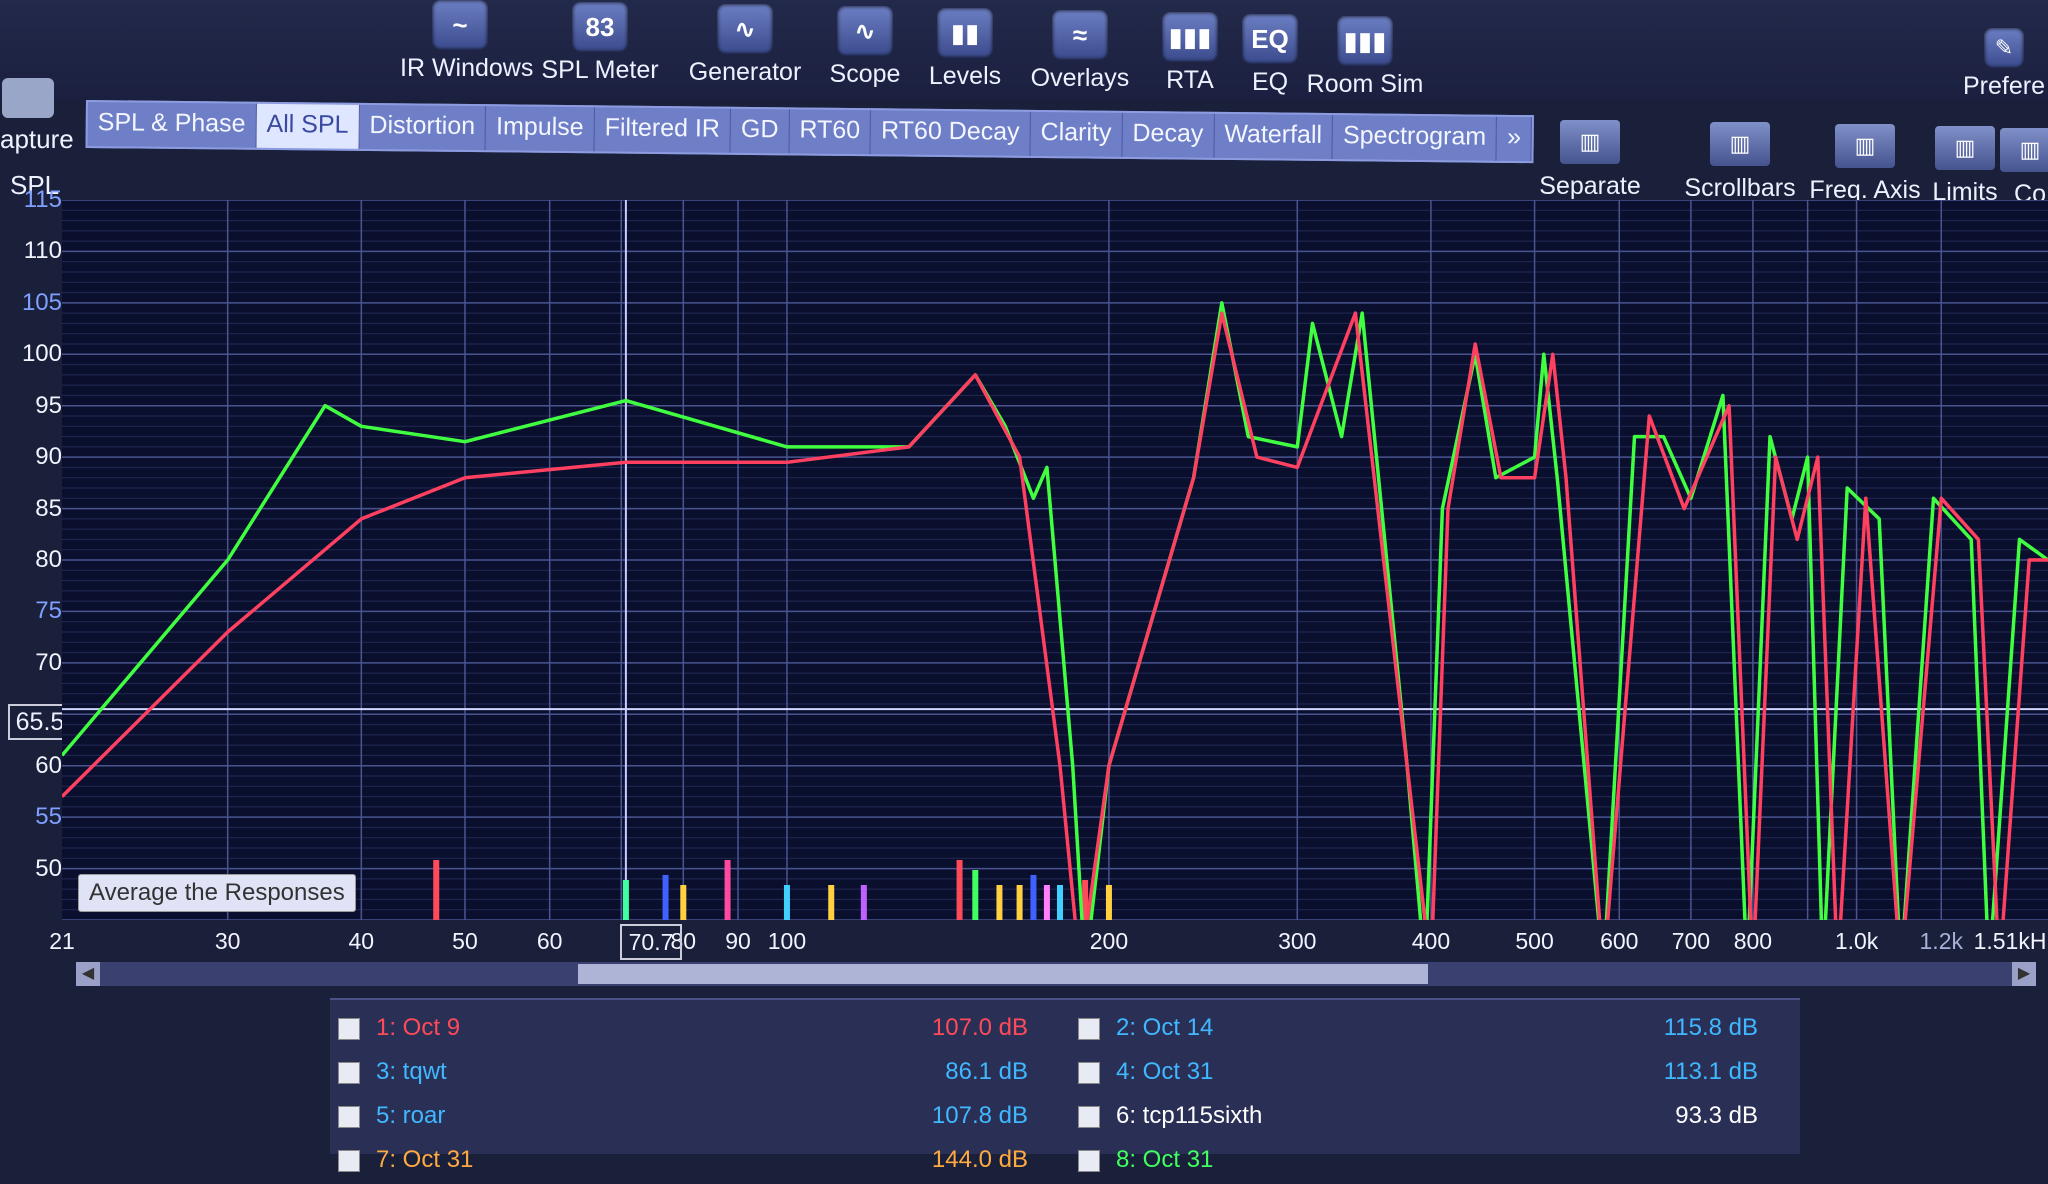 Image resolution: width=2048 pixels, height=1184 pixels. I want to click on legend-item: 5: roar 107.8 dB, so click(698, 1120).